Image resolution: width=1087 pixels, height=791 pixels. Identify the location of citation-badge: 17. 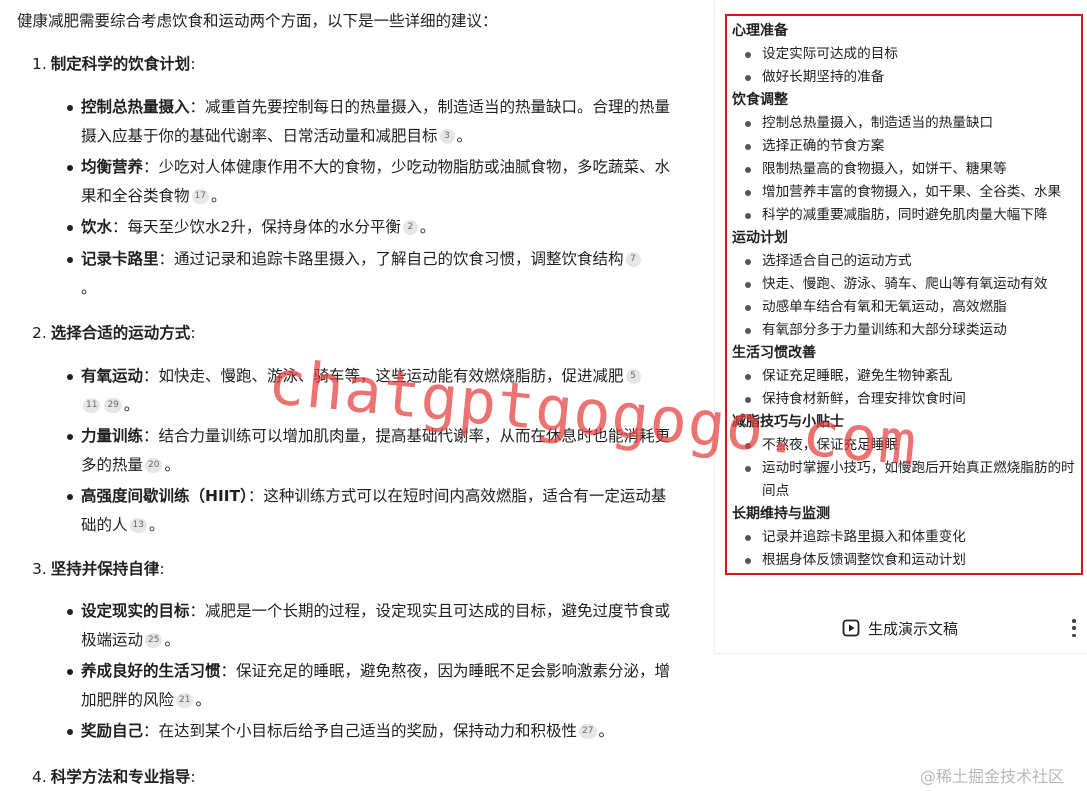
(200, 196).